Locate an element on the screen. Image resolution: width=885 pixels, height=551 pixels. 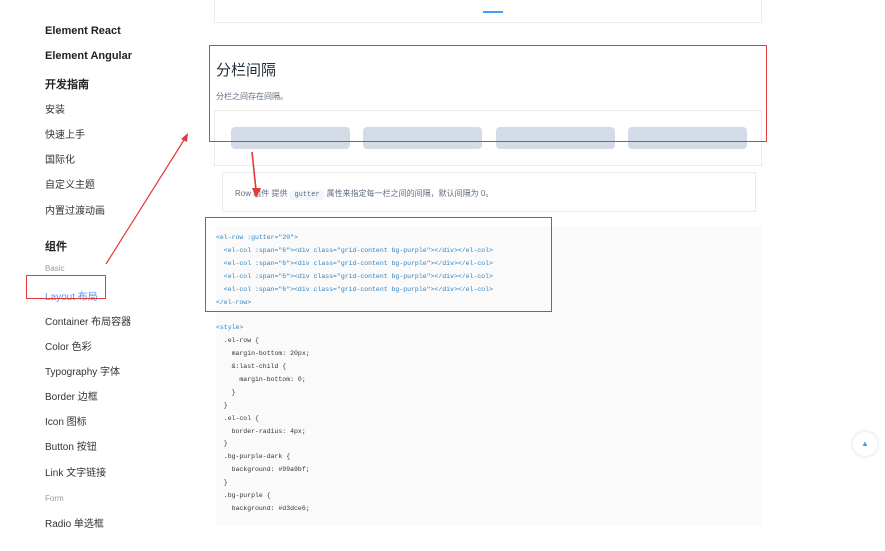
sidebar-item: 自定义主题 is located at coordinates (70, 183).